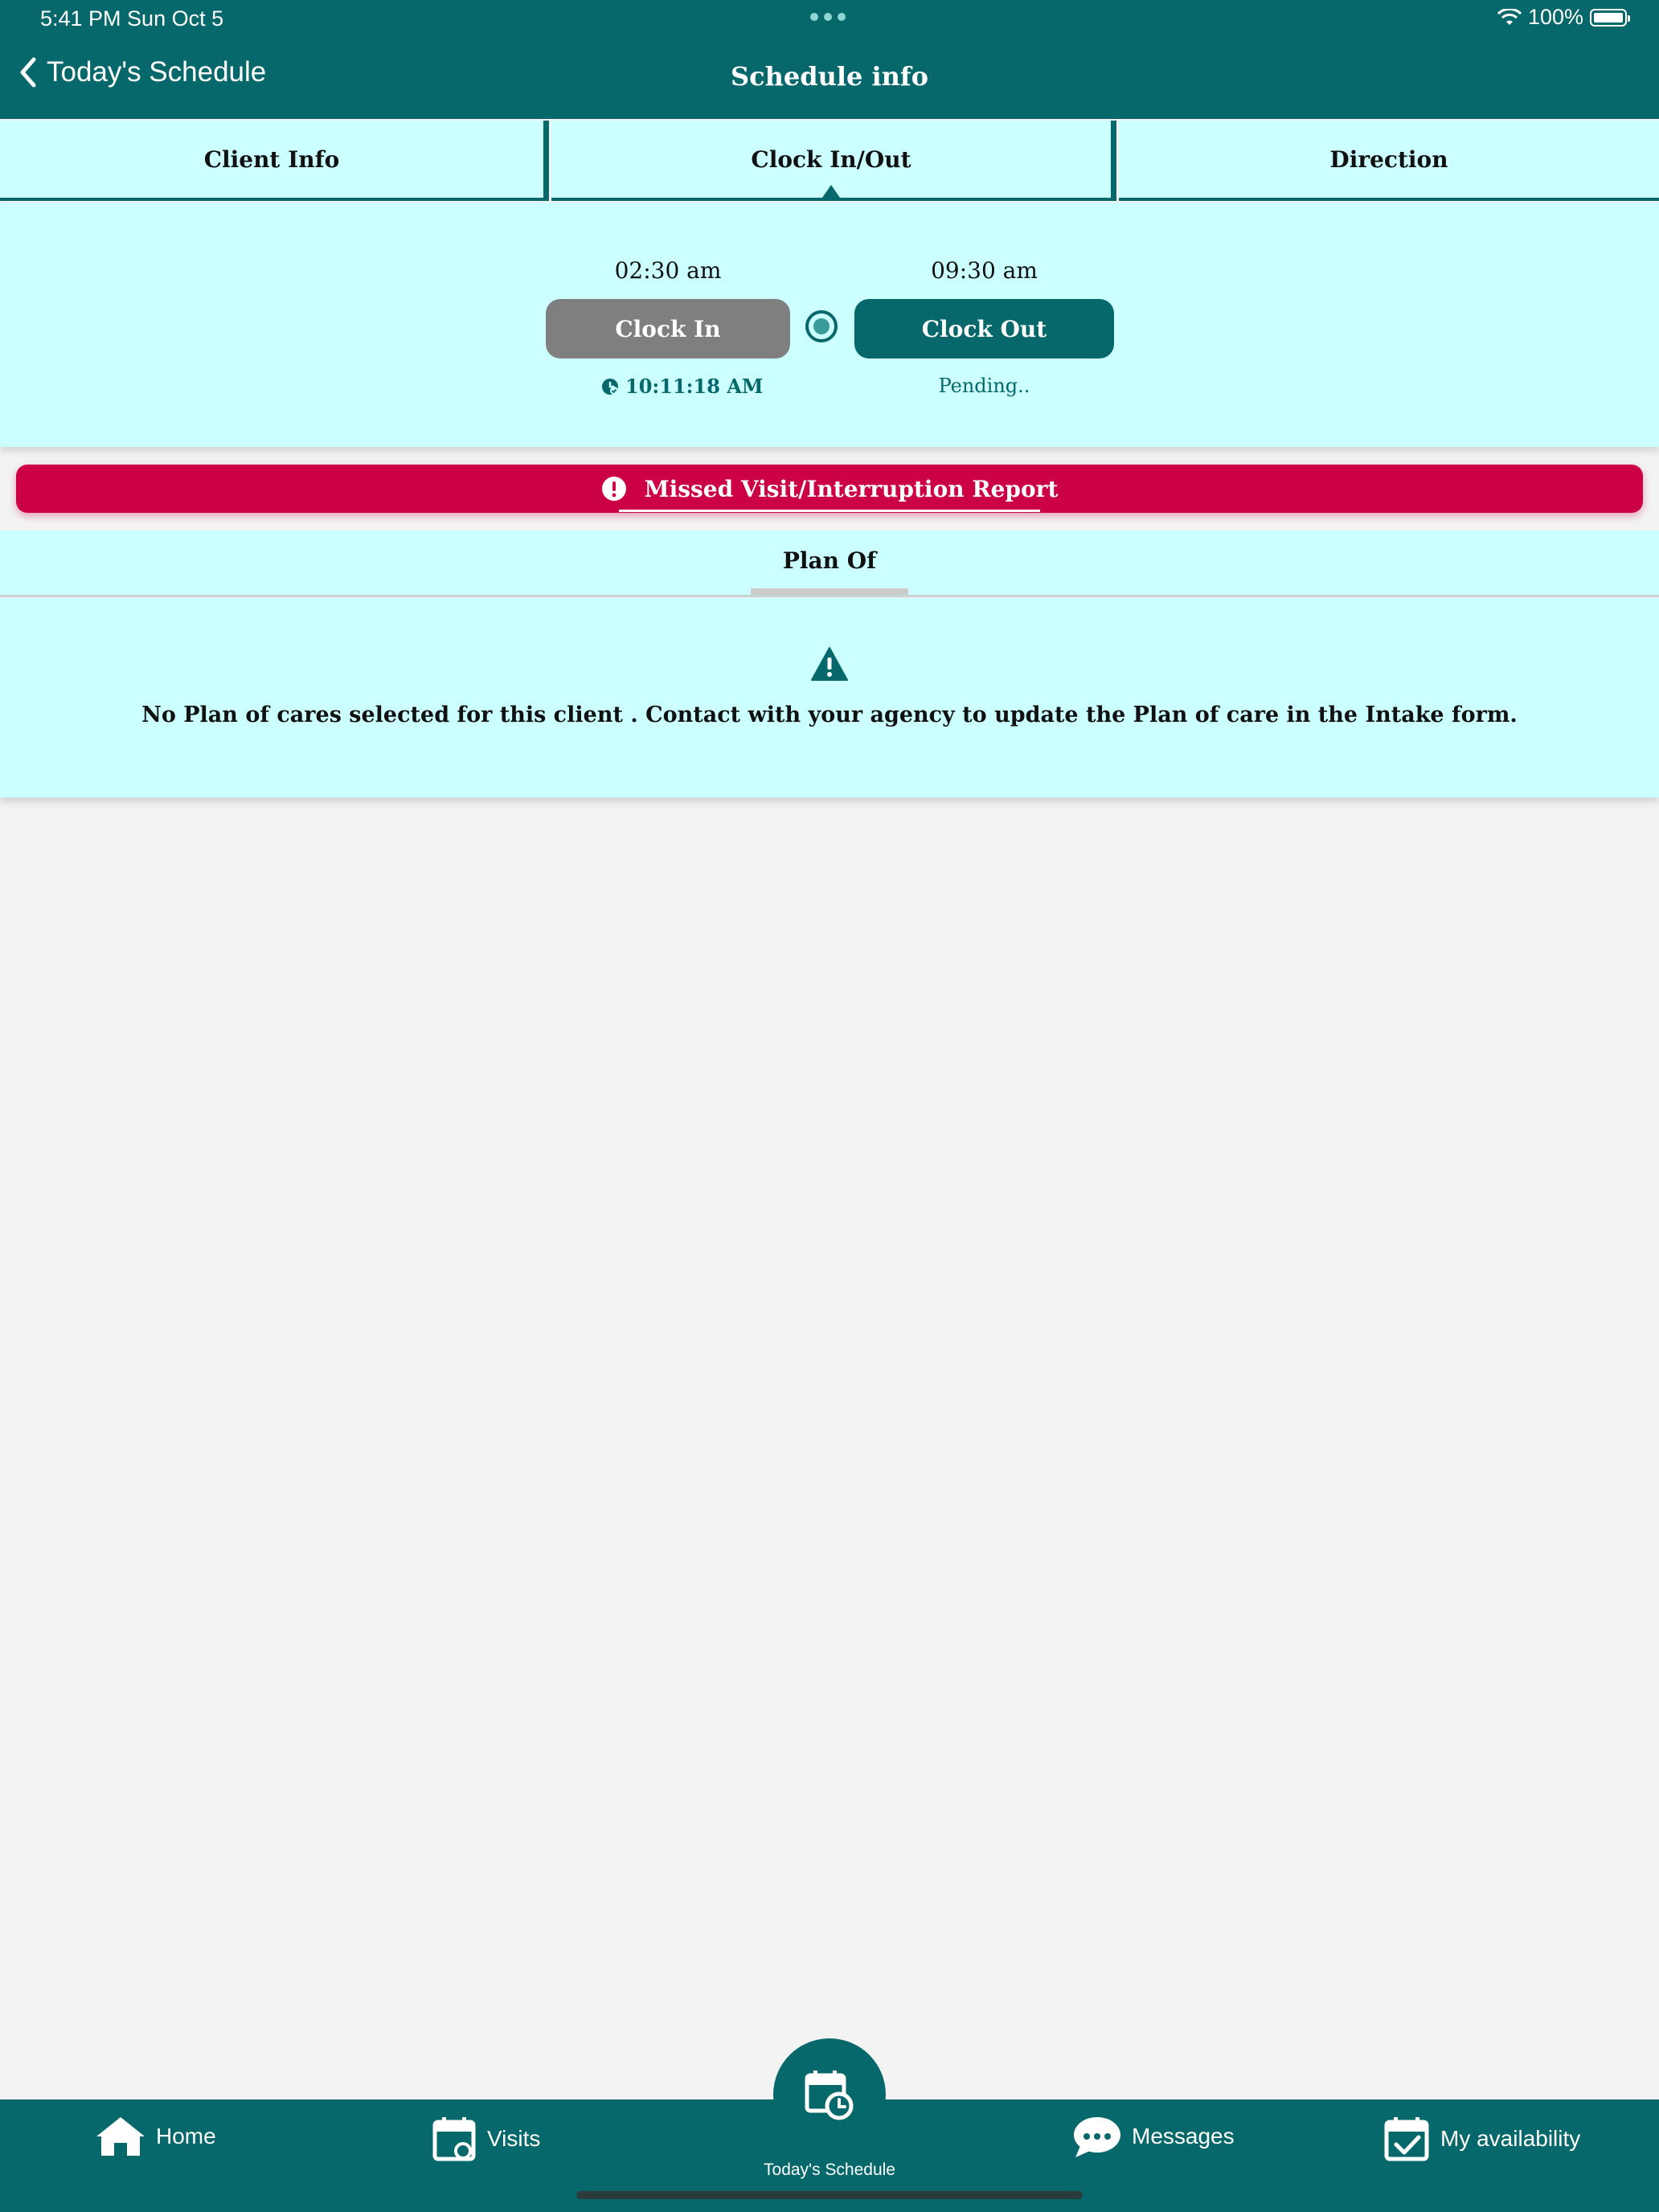  Describe the element at coordinates (454, 2139) in the screenshot. I see `calendar-search-icon` at that location.